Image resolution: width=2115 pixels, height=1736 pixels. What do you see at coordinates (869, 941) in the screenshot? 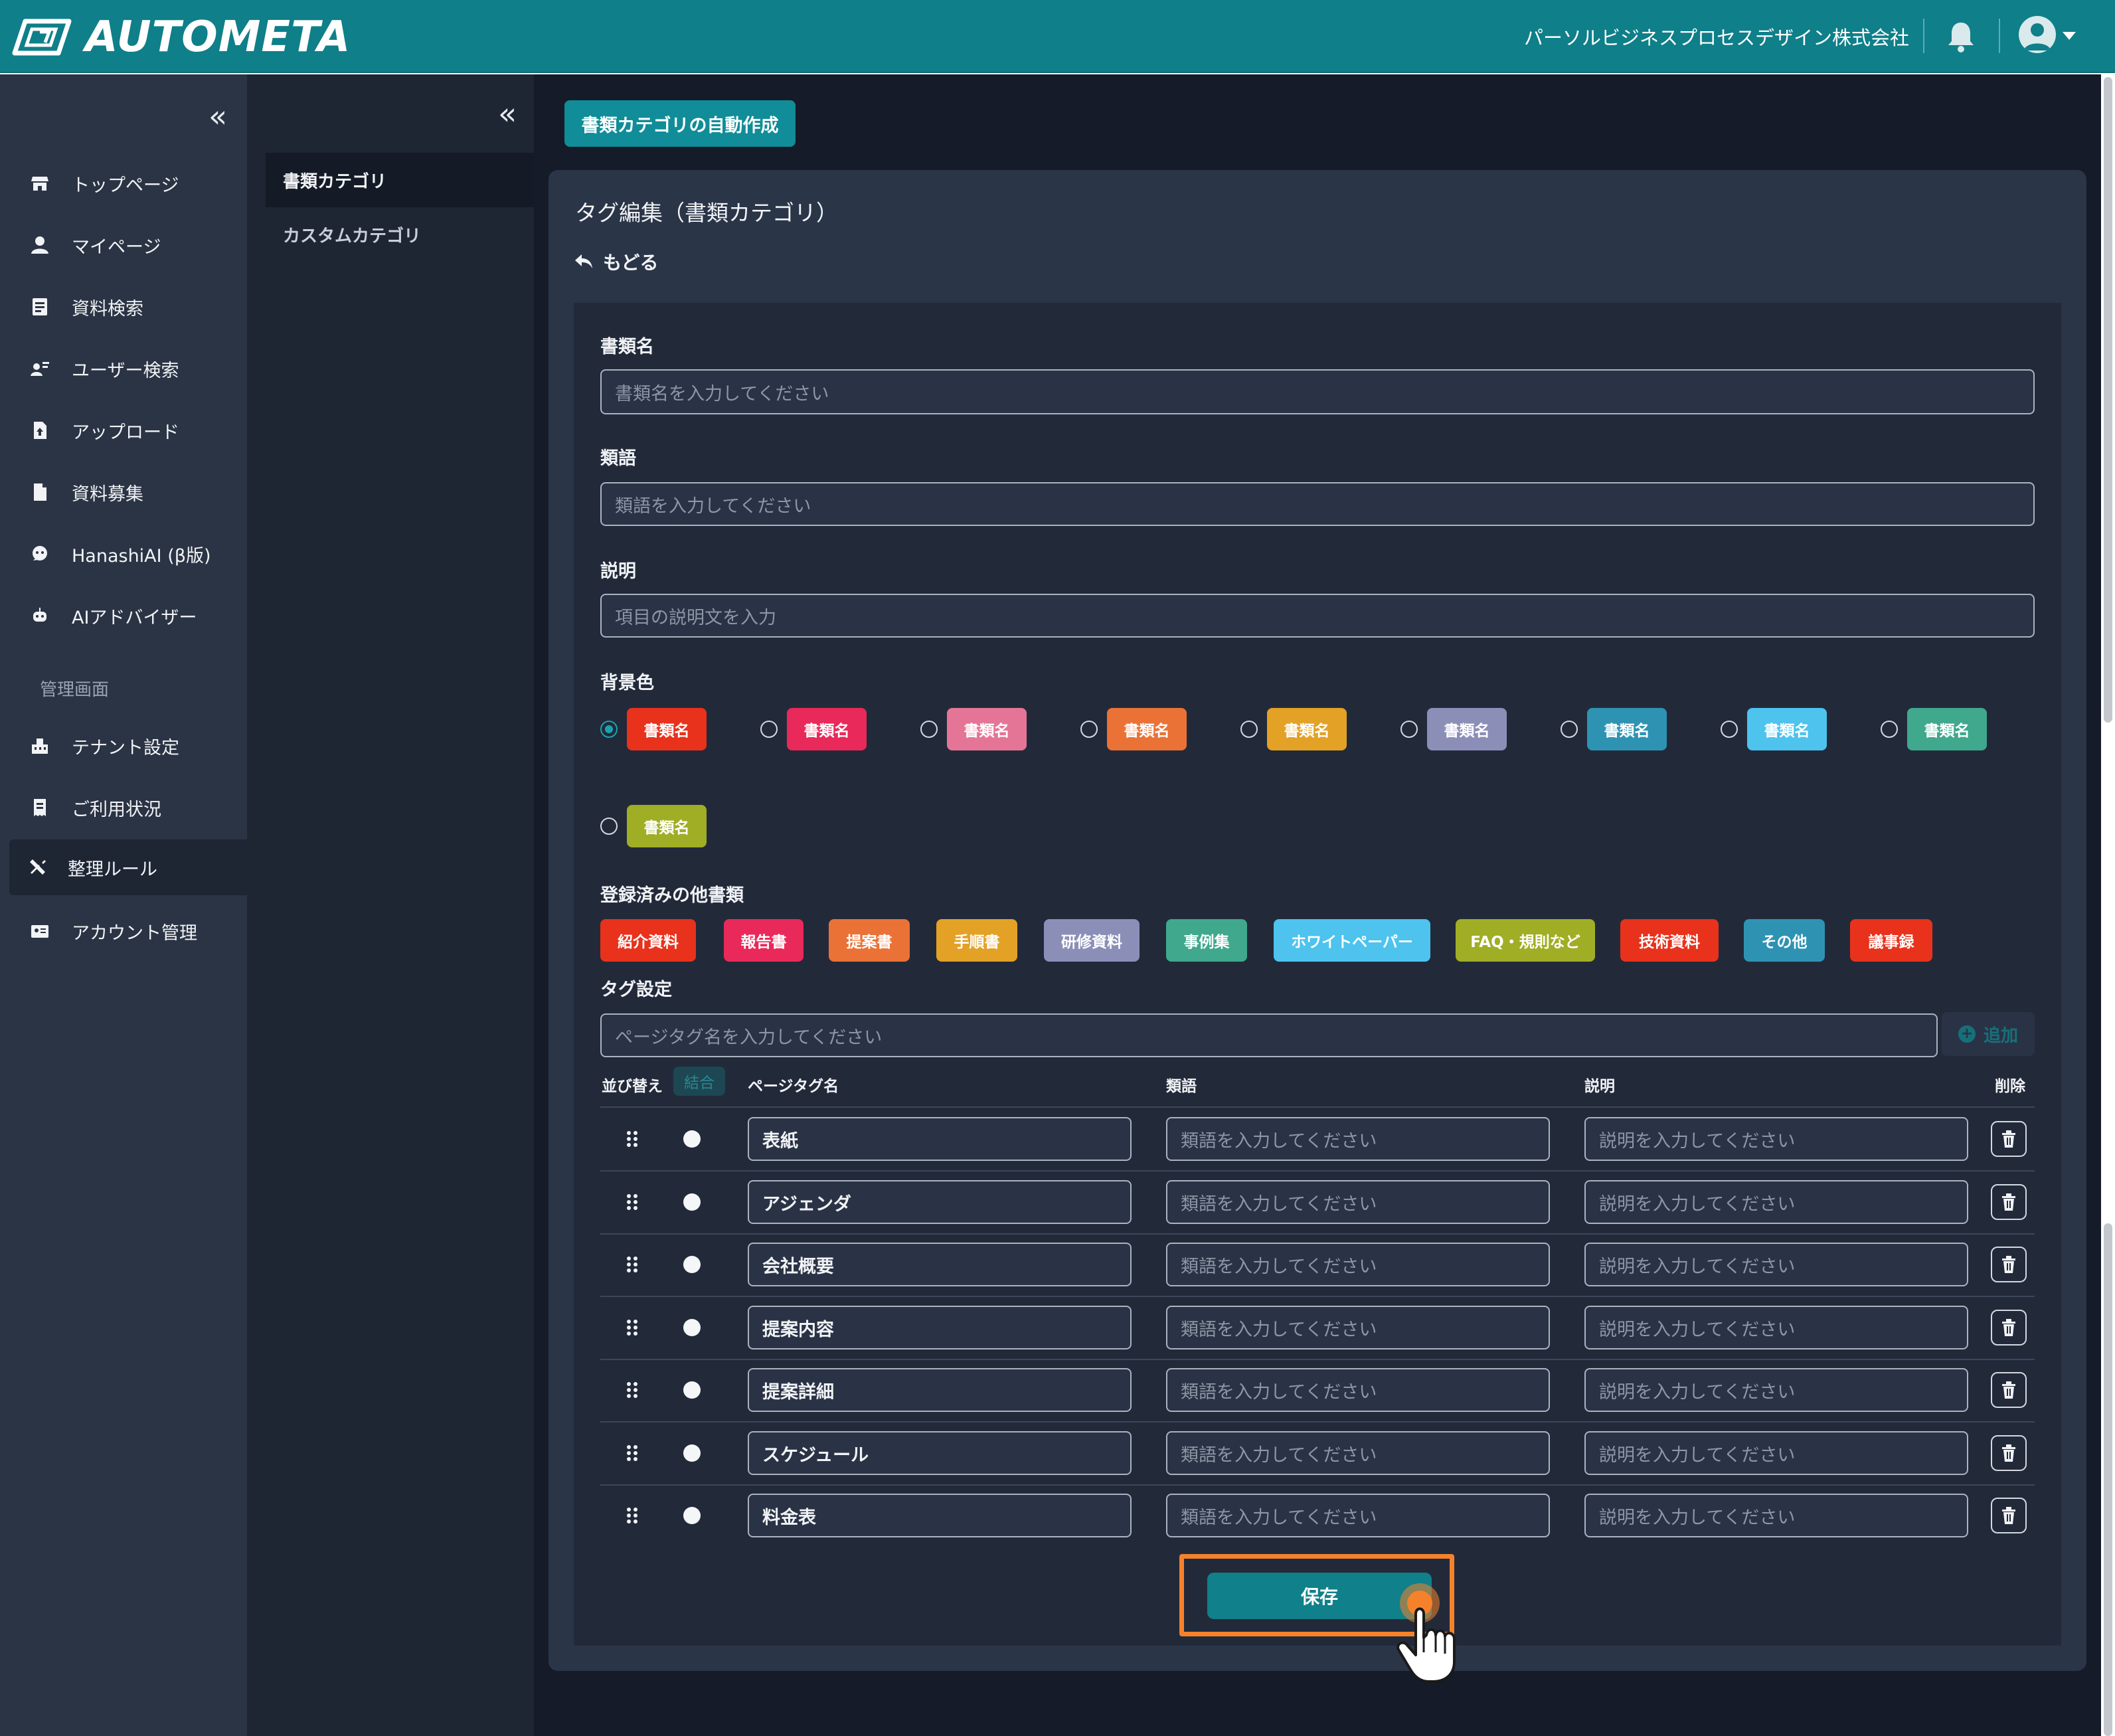
I see `registered-doc-tag: 提案書` at bounding box center [869, 941].